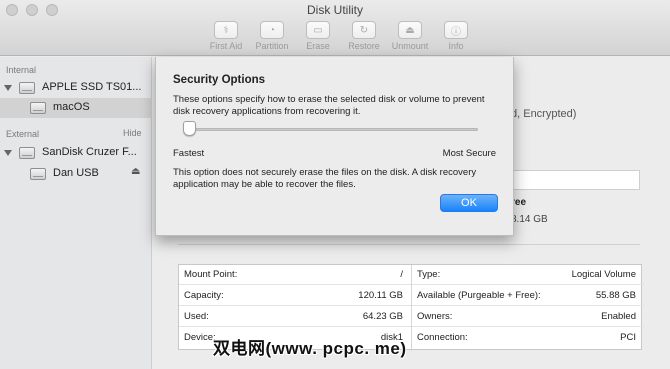  What do you see at coordinates (409, 244) in the screenshot?
I see `divider` at bounding box center [409, 244].